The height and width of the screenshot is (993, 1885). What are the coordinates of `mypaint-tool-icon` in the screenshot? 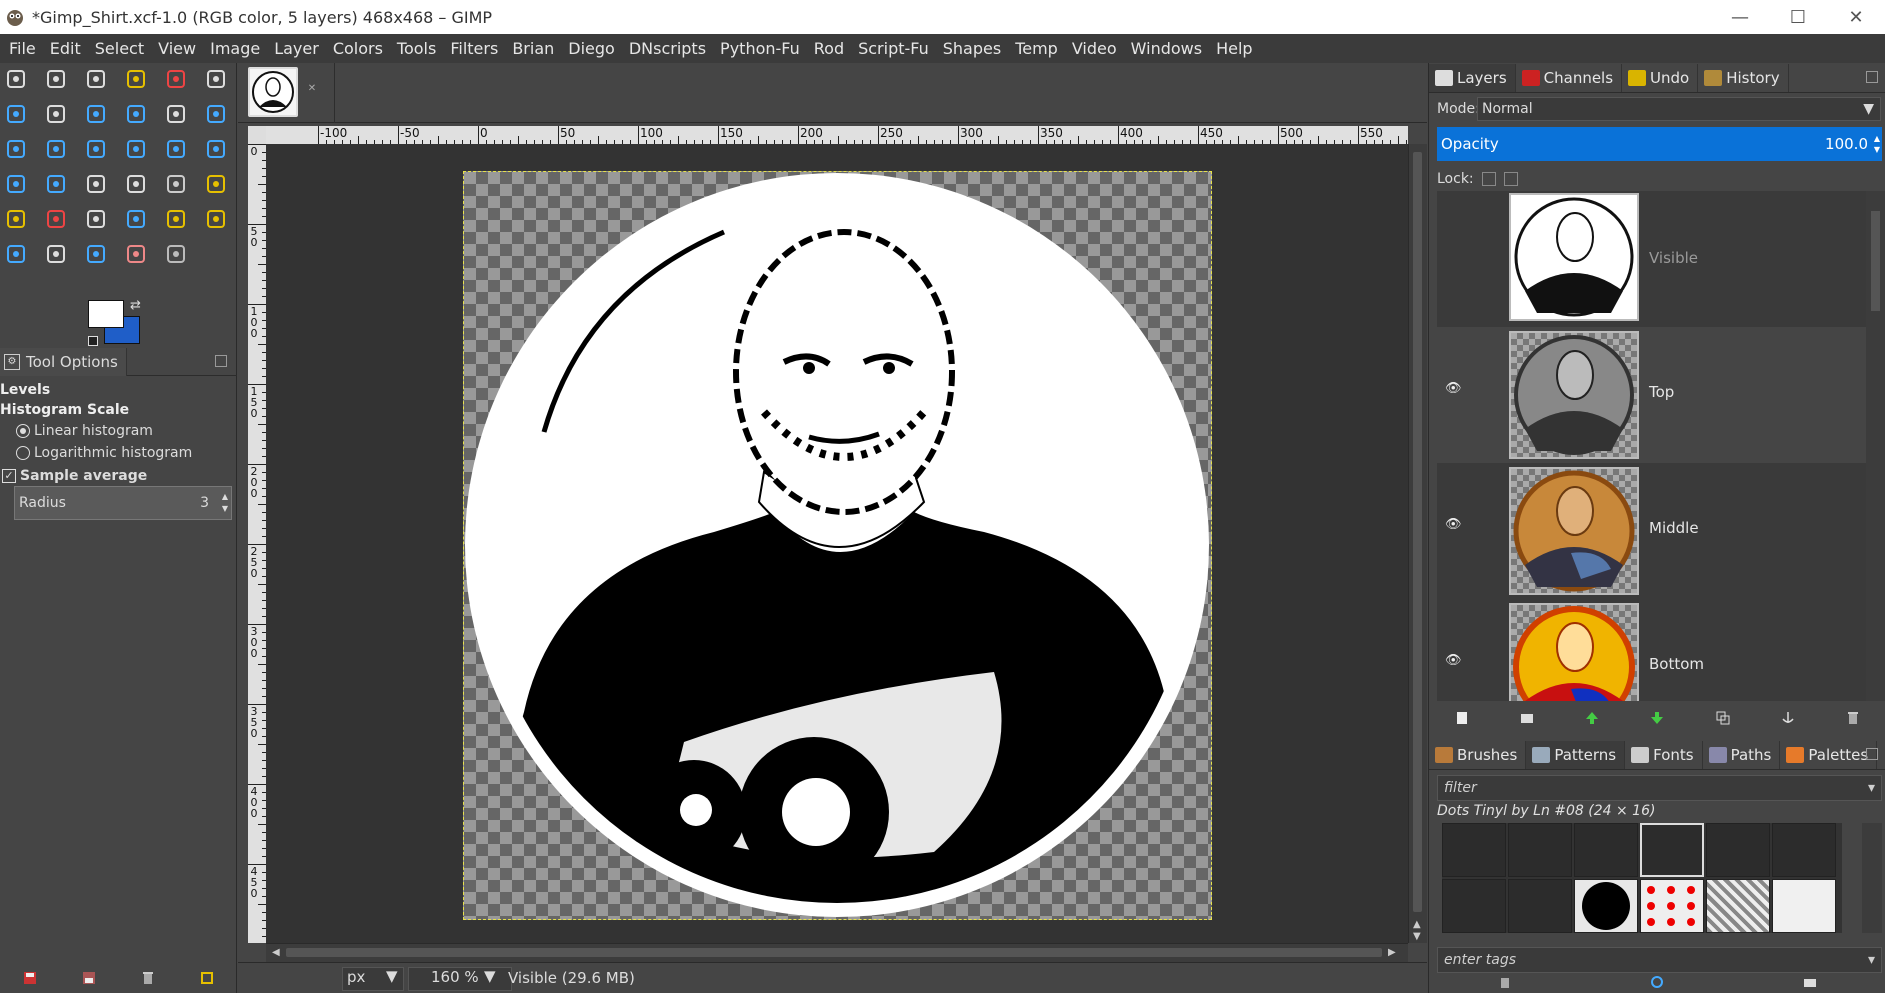 It's located at (176, 219).